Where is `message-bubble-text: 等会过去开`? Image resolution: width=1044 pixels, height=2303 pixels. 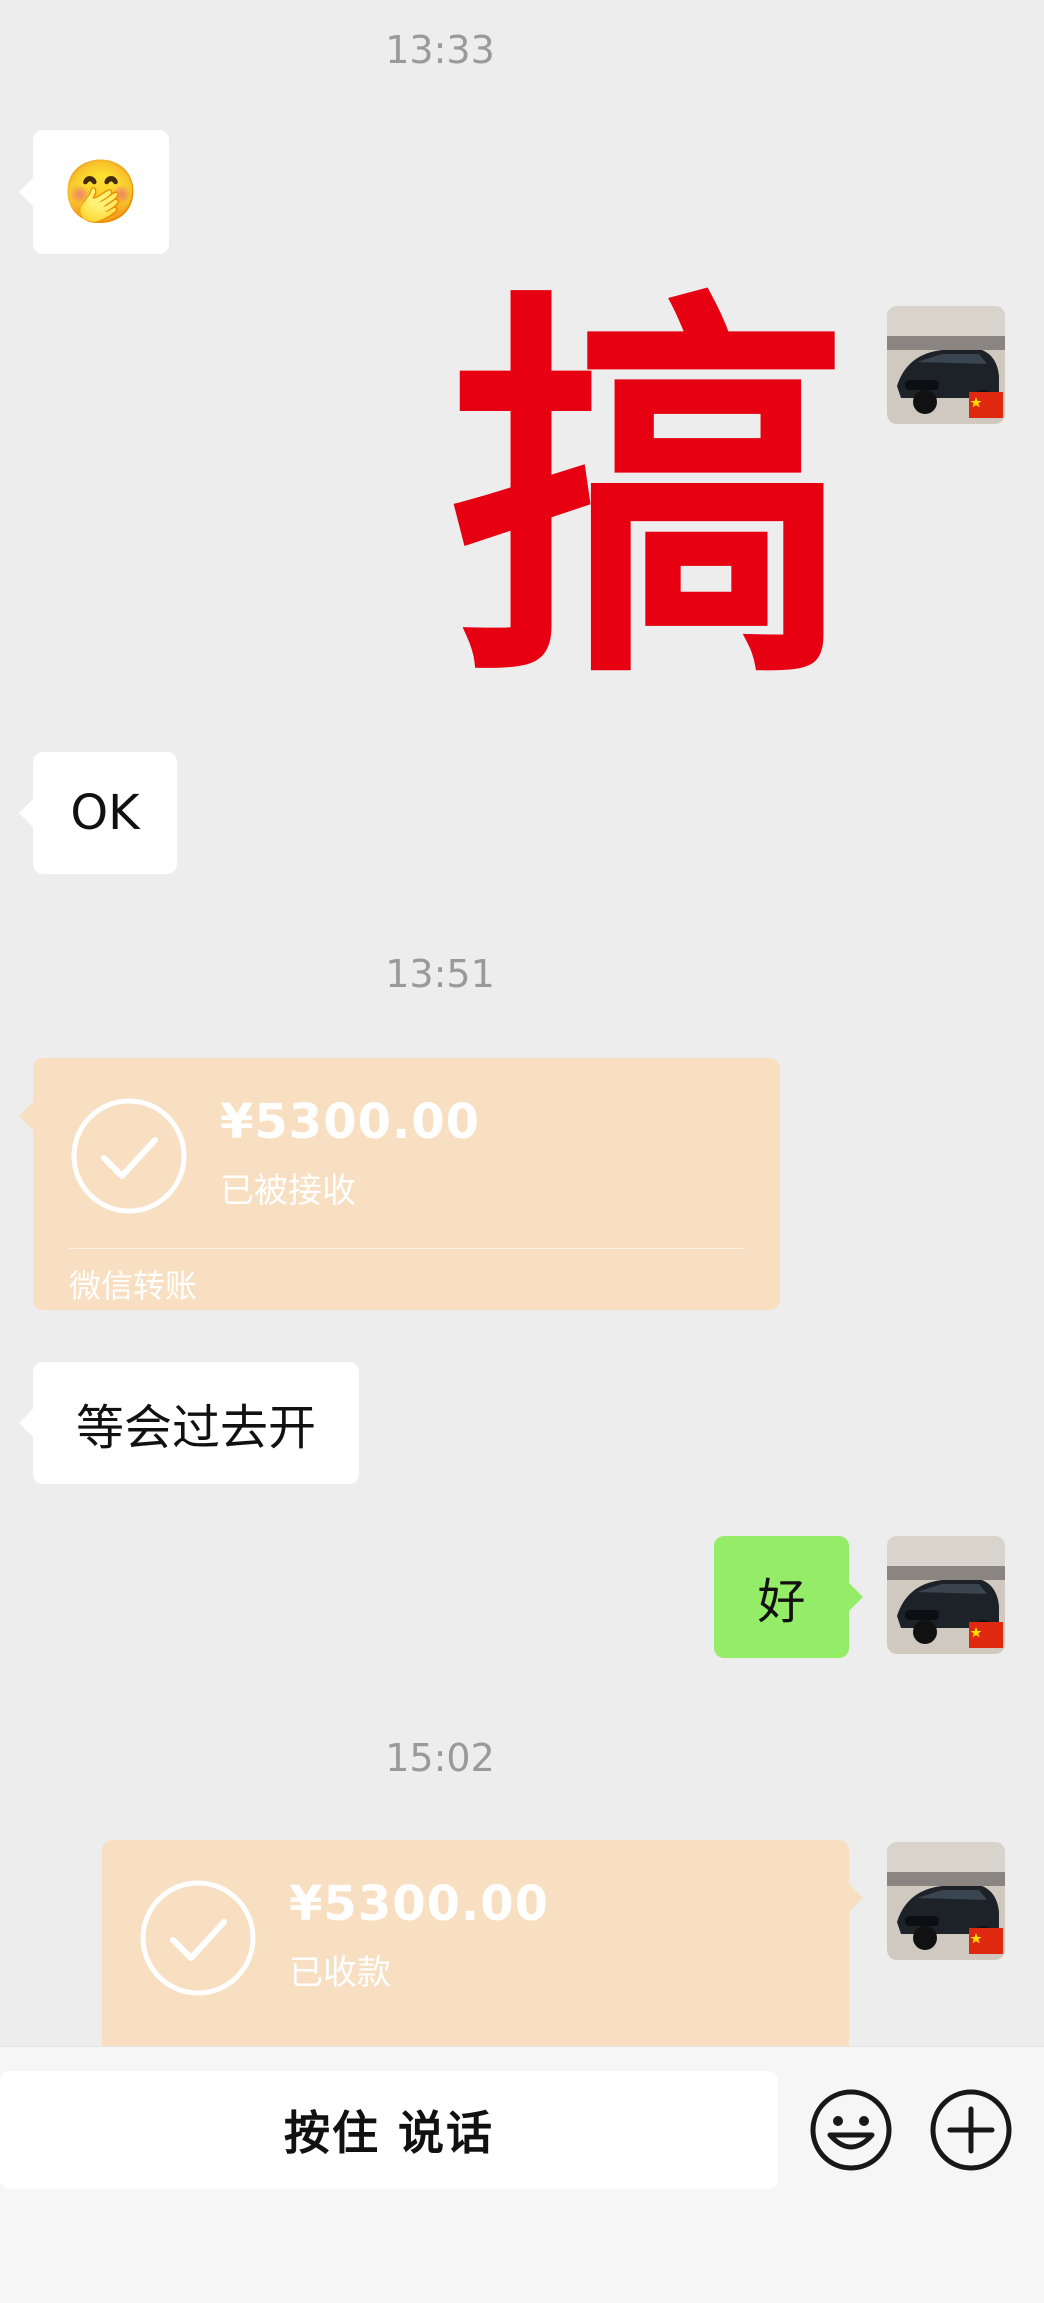 message-bubble-text: 等会过去开 is located at coordinates (189, 1423).